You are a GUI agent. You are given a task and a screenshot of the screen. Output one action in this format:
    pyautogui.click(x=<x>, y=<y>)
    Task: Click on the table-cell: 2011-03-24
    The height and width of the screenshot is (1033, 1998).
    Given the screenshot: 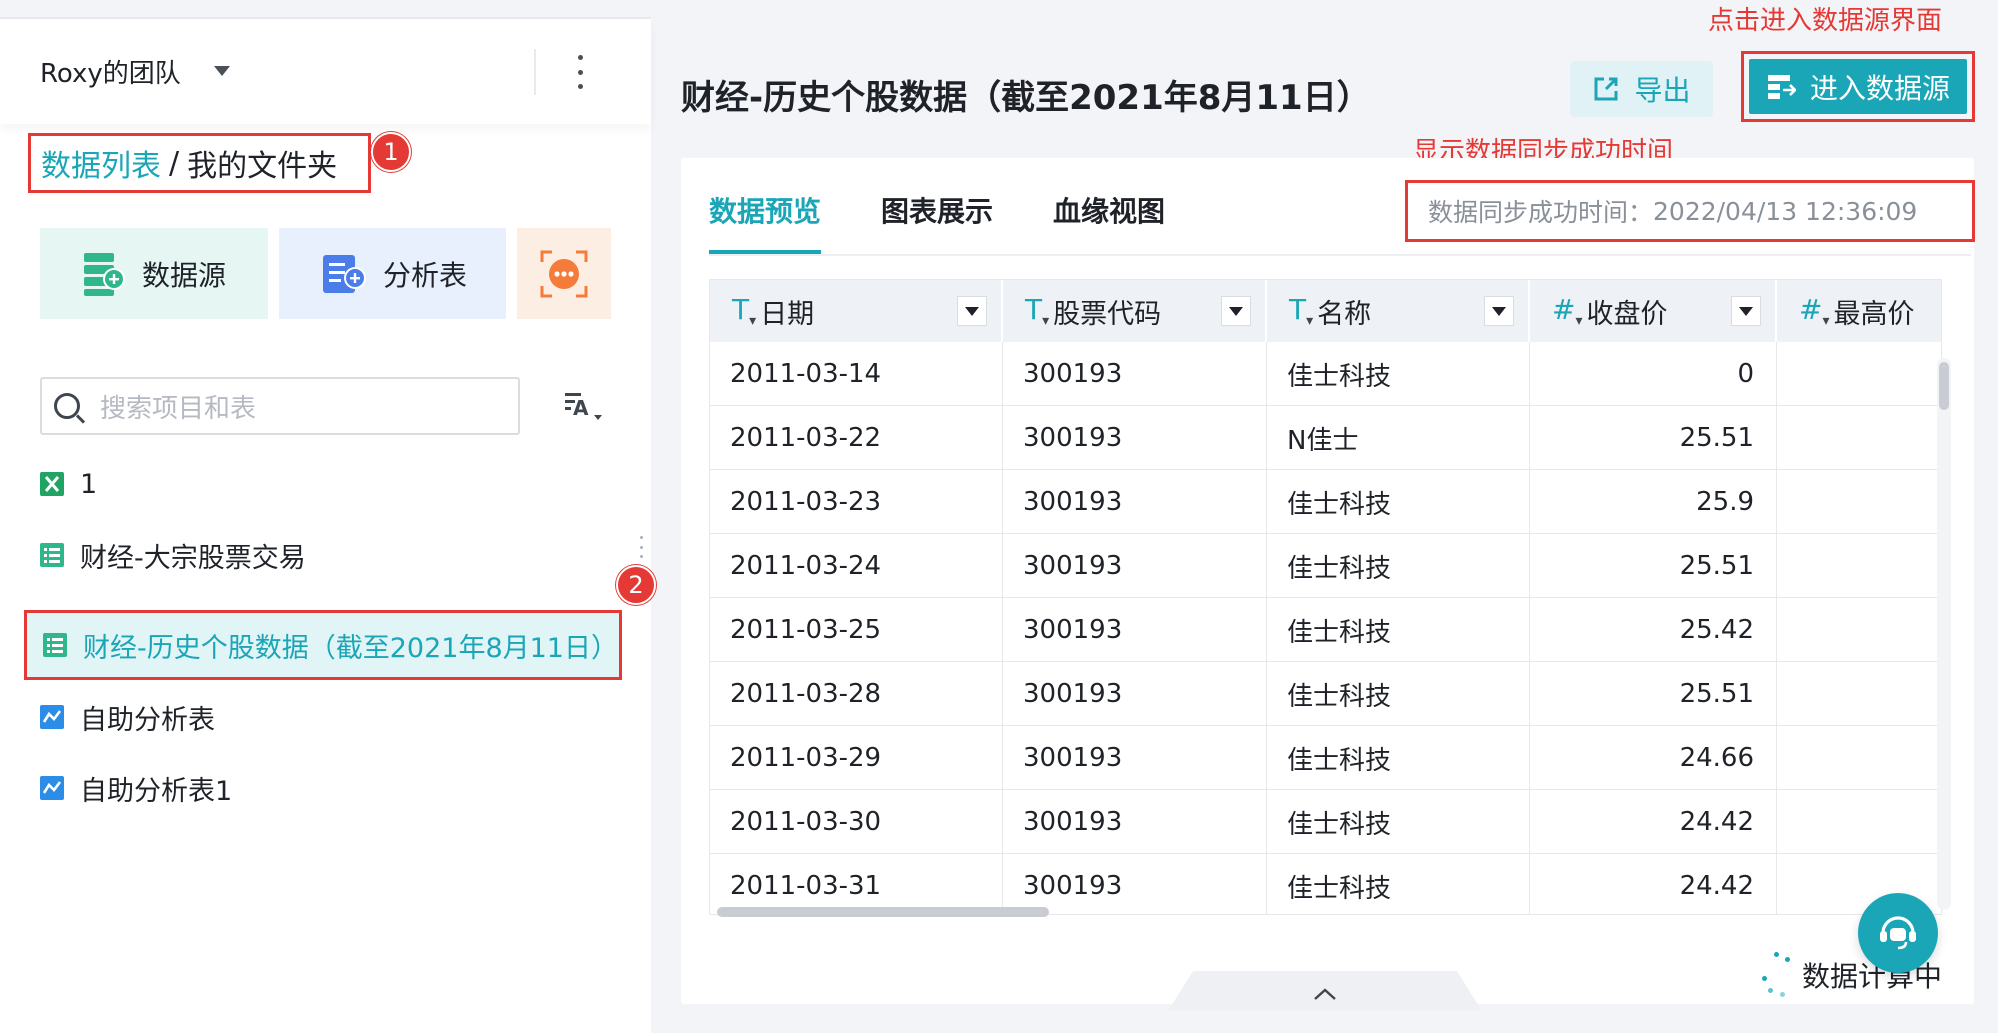 What is the action you would take?
    pyautogui.click(x=856, y=566)
    